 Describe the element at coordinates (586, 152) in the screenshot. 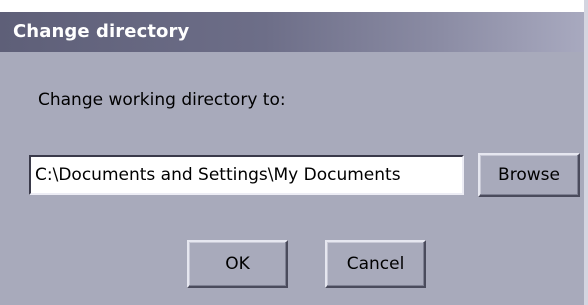

I see `window-edge` at that location.